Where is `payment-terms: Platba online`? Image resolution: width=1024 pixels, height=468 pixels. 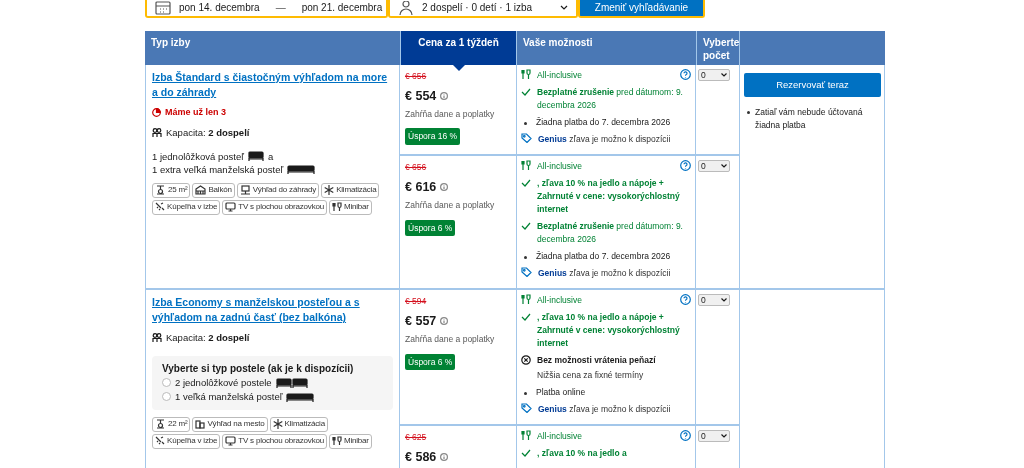
payment-terms: Platba online is located at coordinates (561, 393).